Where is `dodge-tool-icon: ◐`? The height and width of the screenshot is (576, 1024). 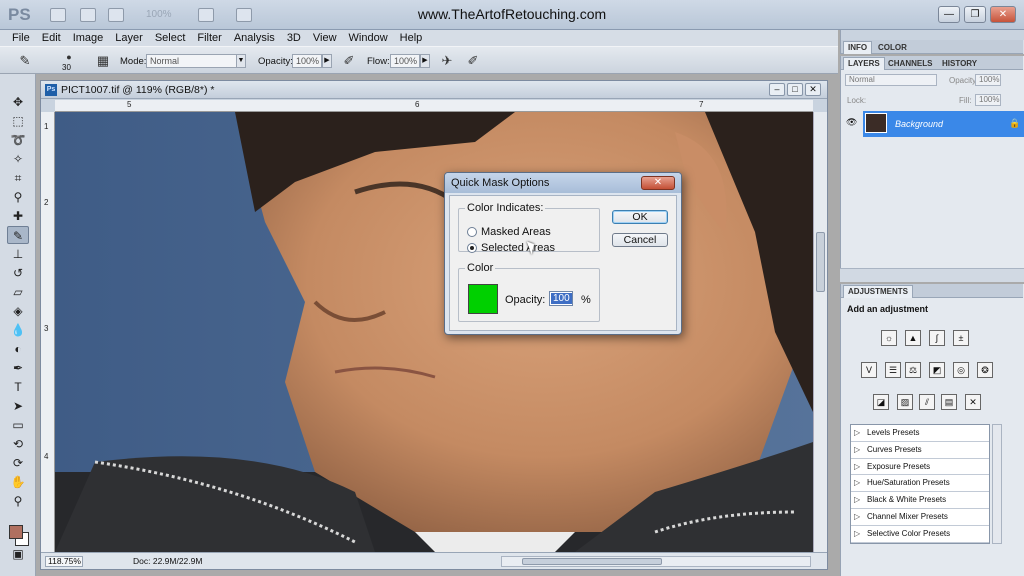 dodge-tool-icon: ◐ is located at coordinates (18, 349).